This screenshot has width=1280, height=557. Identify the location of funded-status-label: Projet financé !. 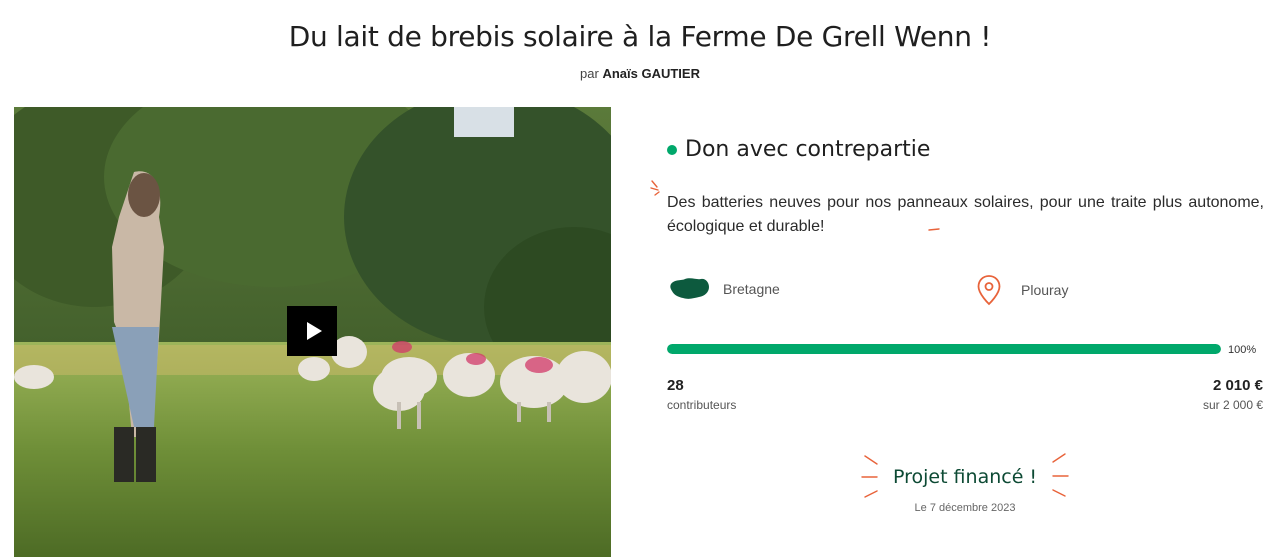
(965, 477).